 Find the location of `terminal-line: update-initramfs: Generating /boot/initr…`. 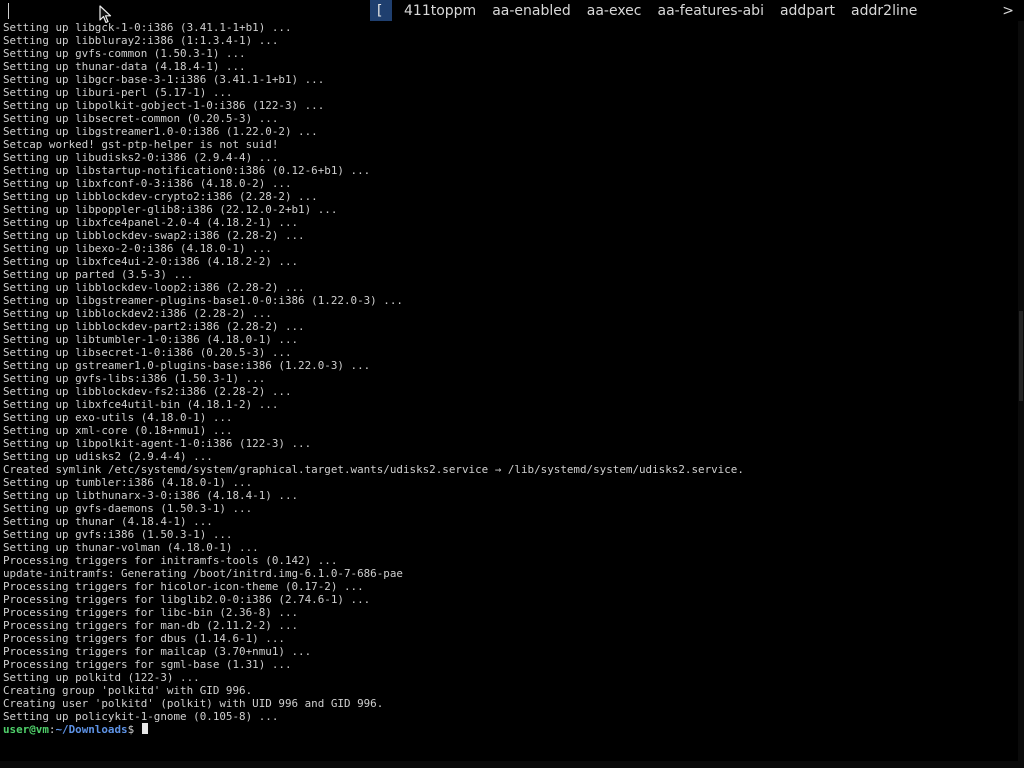

terminal-line: update-initramfs: Generating /boot/initr… is located at coordinates (203, 573).